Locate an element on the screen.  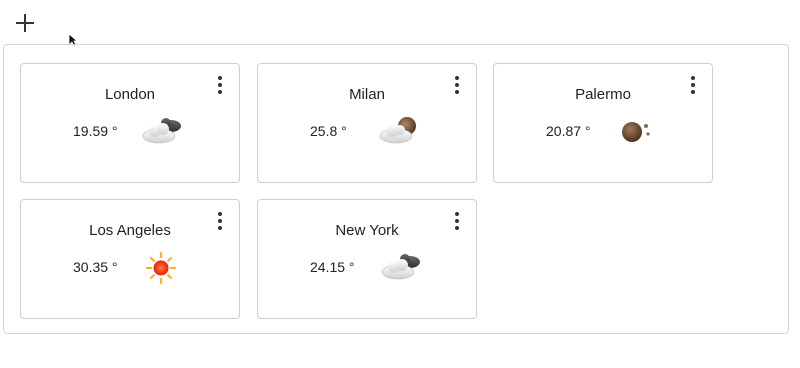
city-name: New York is located at coordinates (367, 230).